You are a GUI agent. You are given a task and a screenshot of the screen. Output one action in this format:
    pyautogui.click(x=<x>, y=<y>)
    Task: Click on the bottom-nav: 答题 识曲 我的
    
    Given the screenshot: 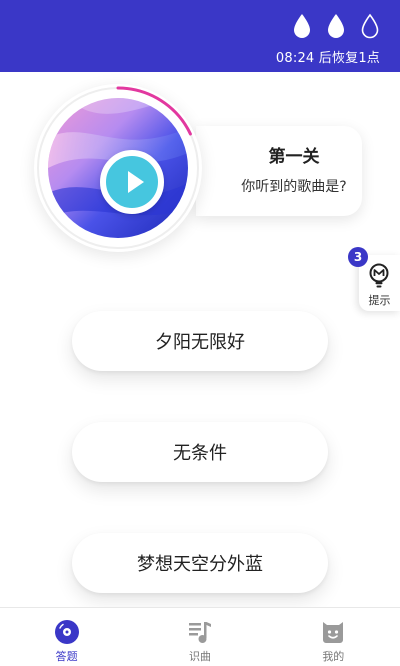 What is the action you would take?
    pyautogui.click(x=200, y=636)
    